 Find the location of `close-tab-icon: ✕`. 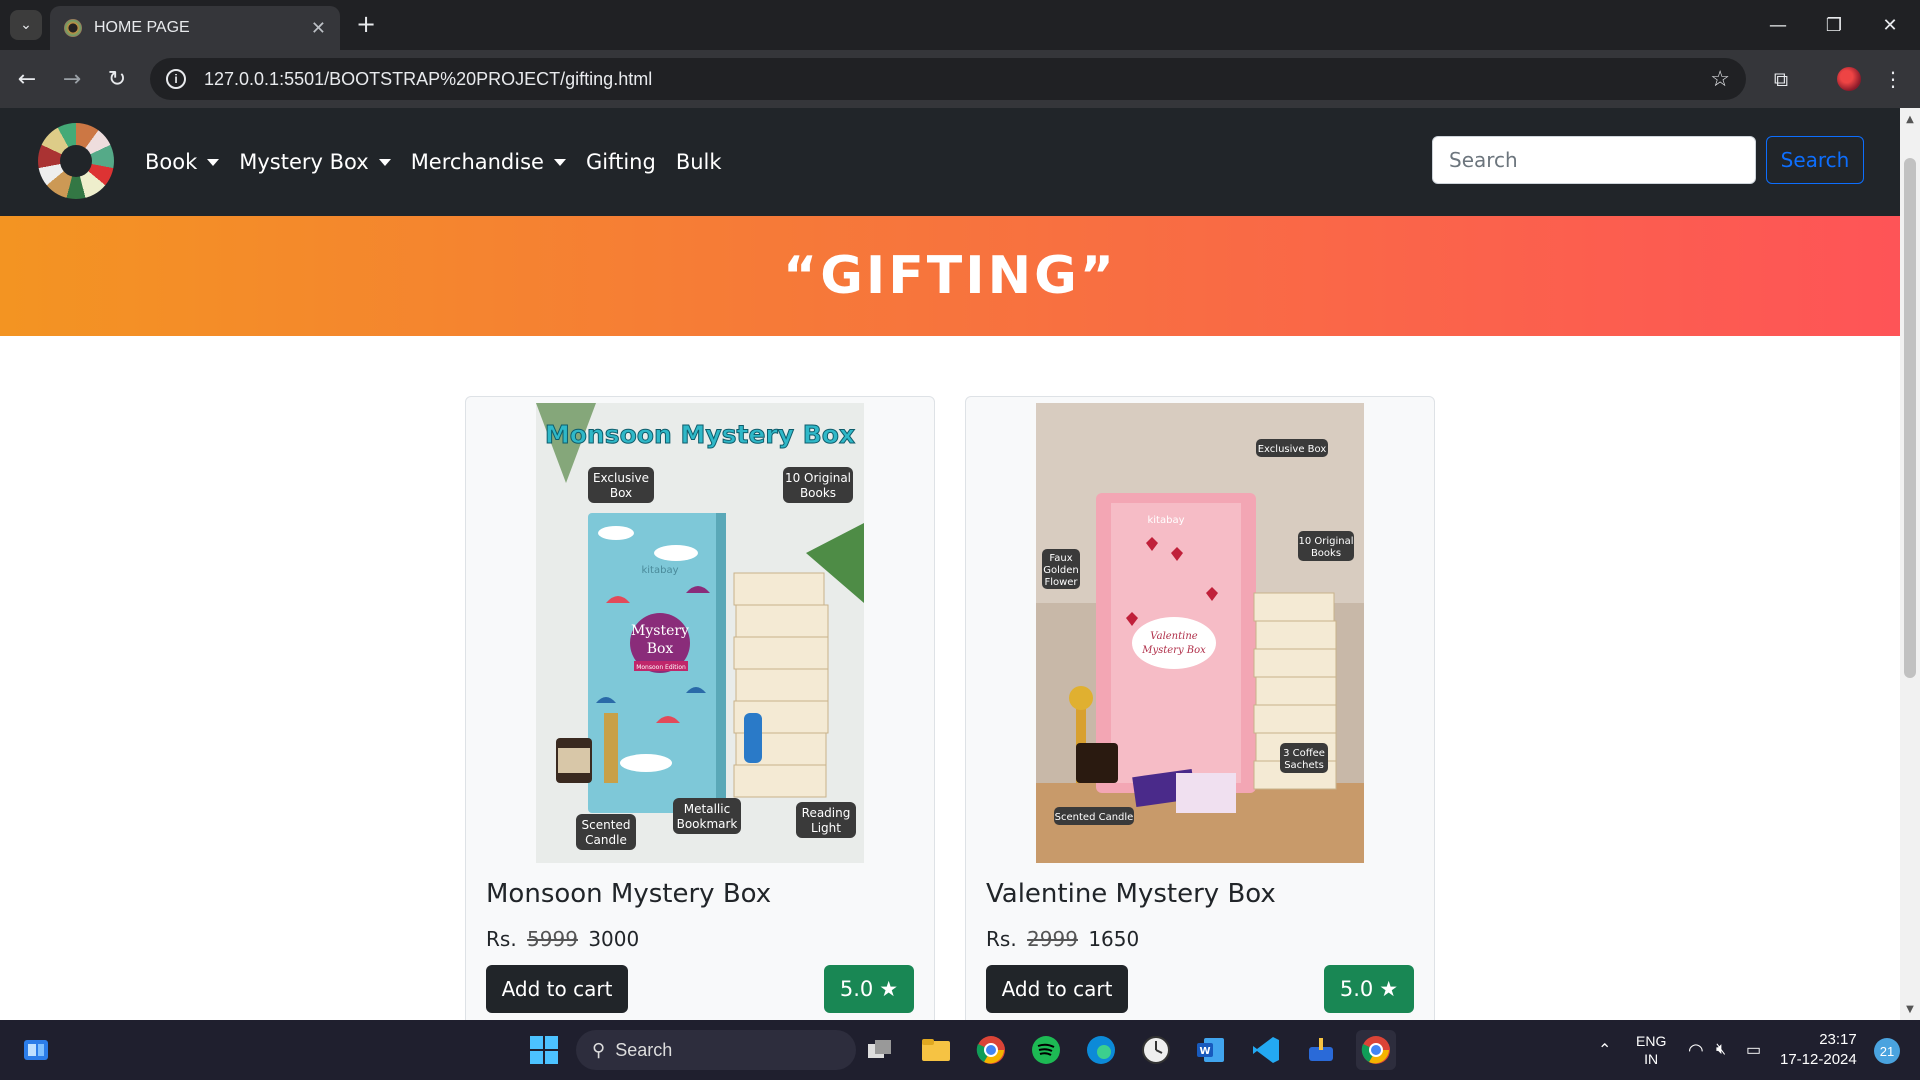

close-tab-icon: ✕ is located at coordinates (318, 28).